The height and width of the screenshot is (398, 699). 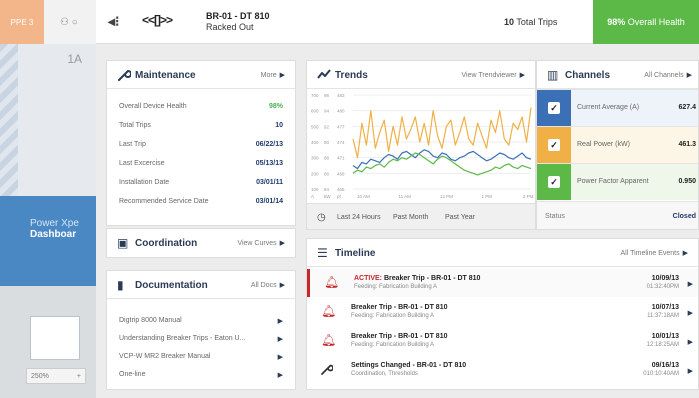 I want to click on channel-label: Real Power (kW), so click(x=603, y=144).